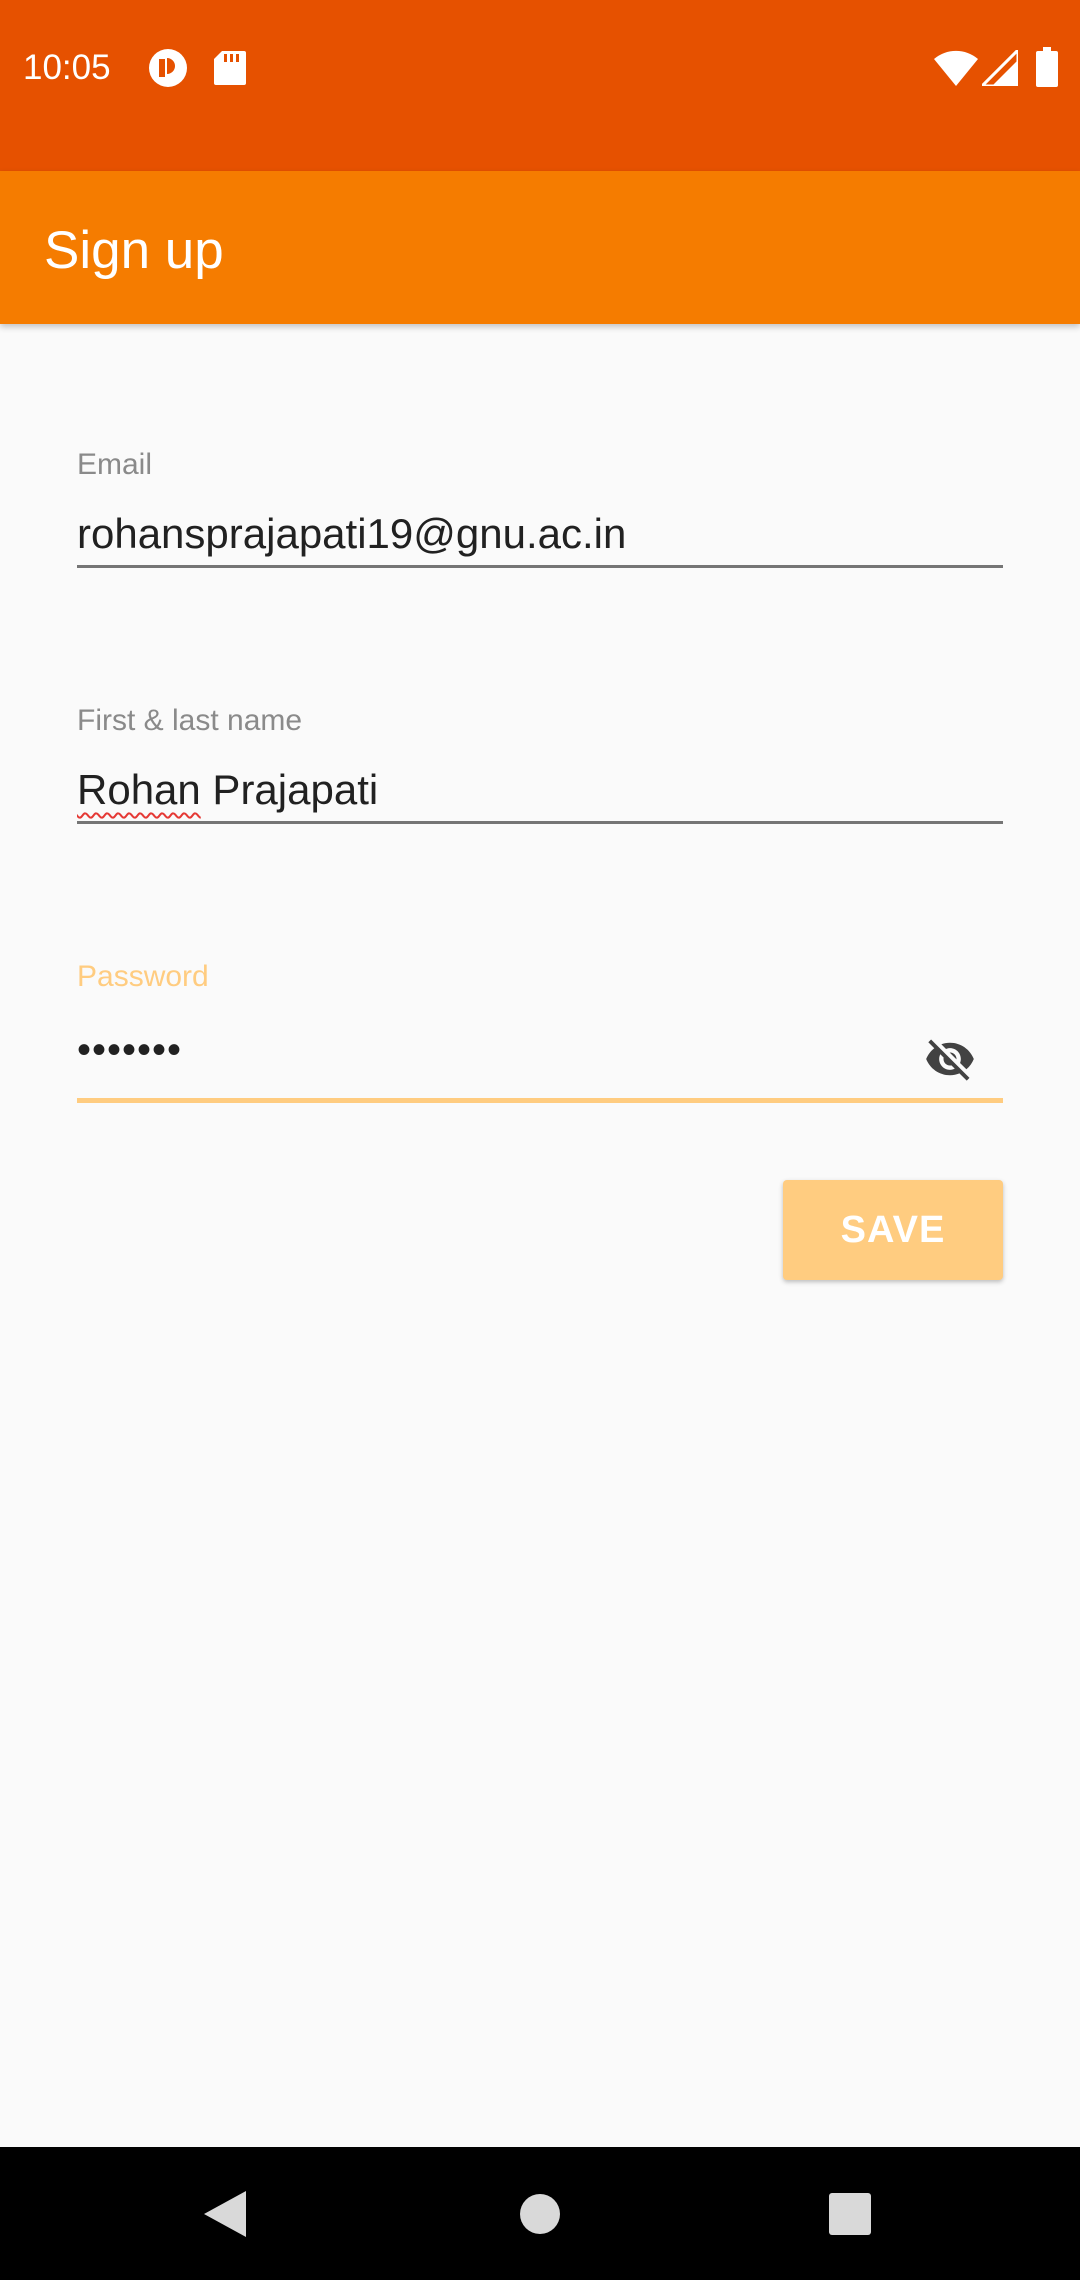  What do you see at coordinates (134, 250) in the screenshot?
I see `page-title: Sign up` at bounding box center [134, 250].